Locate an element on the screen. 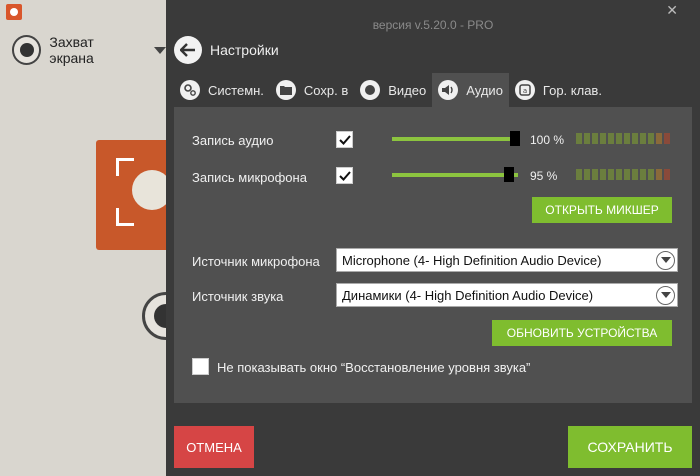 This screenshot has height=476, width=700. hide-restore-checkbox is located at coordinates (200, 366).